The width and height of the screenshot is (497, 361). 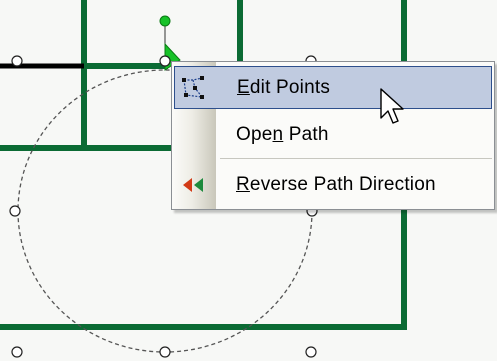 I want to click on handle-bottom-left, so click(x=17, y=352).